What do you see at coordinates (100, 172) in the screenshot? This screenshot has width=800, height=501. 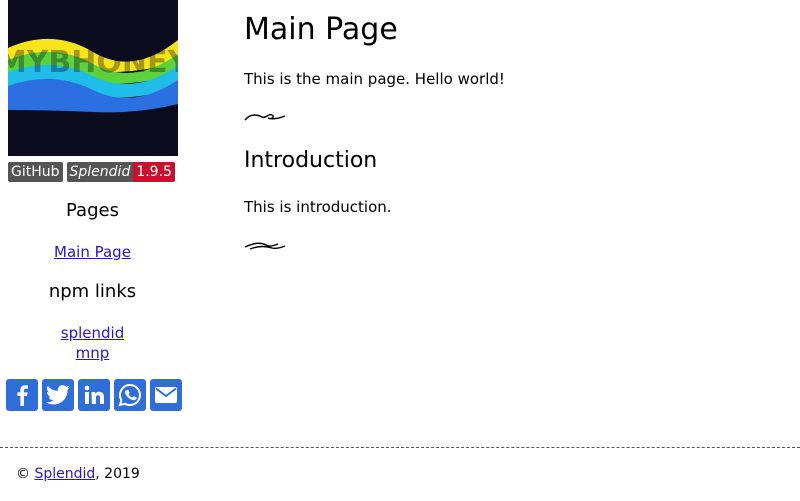 I see `splendid-badge-name: Splendid` at bounding box center [100, 172].